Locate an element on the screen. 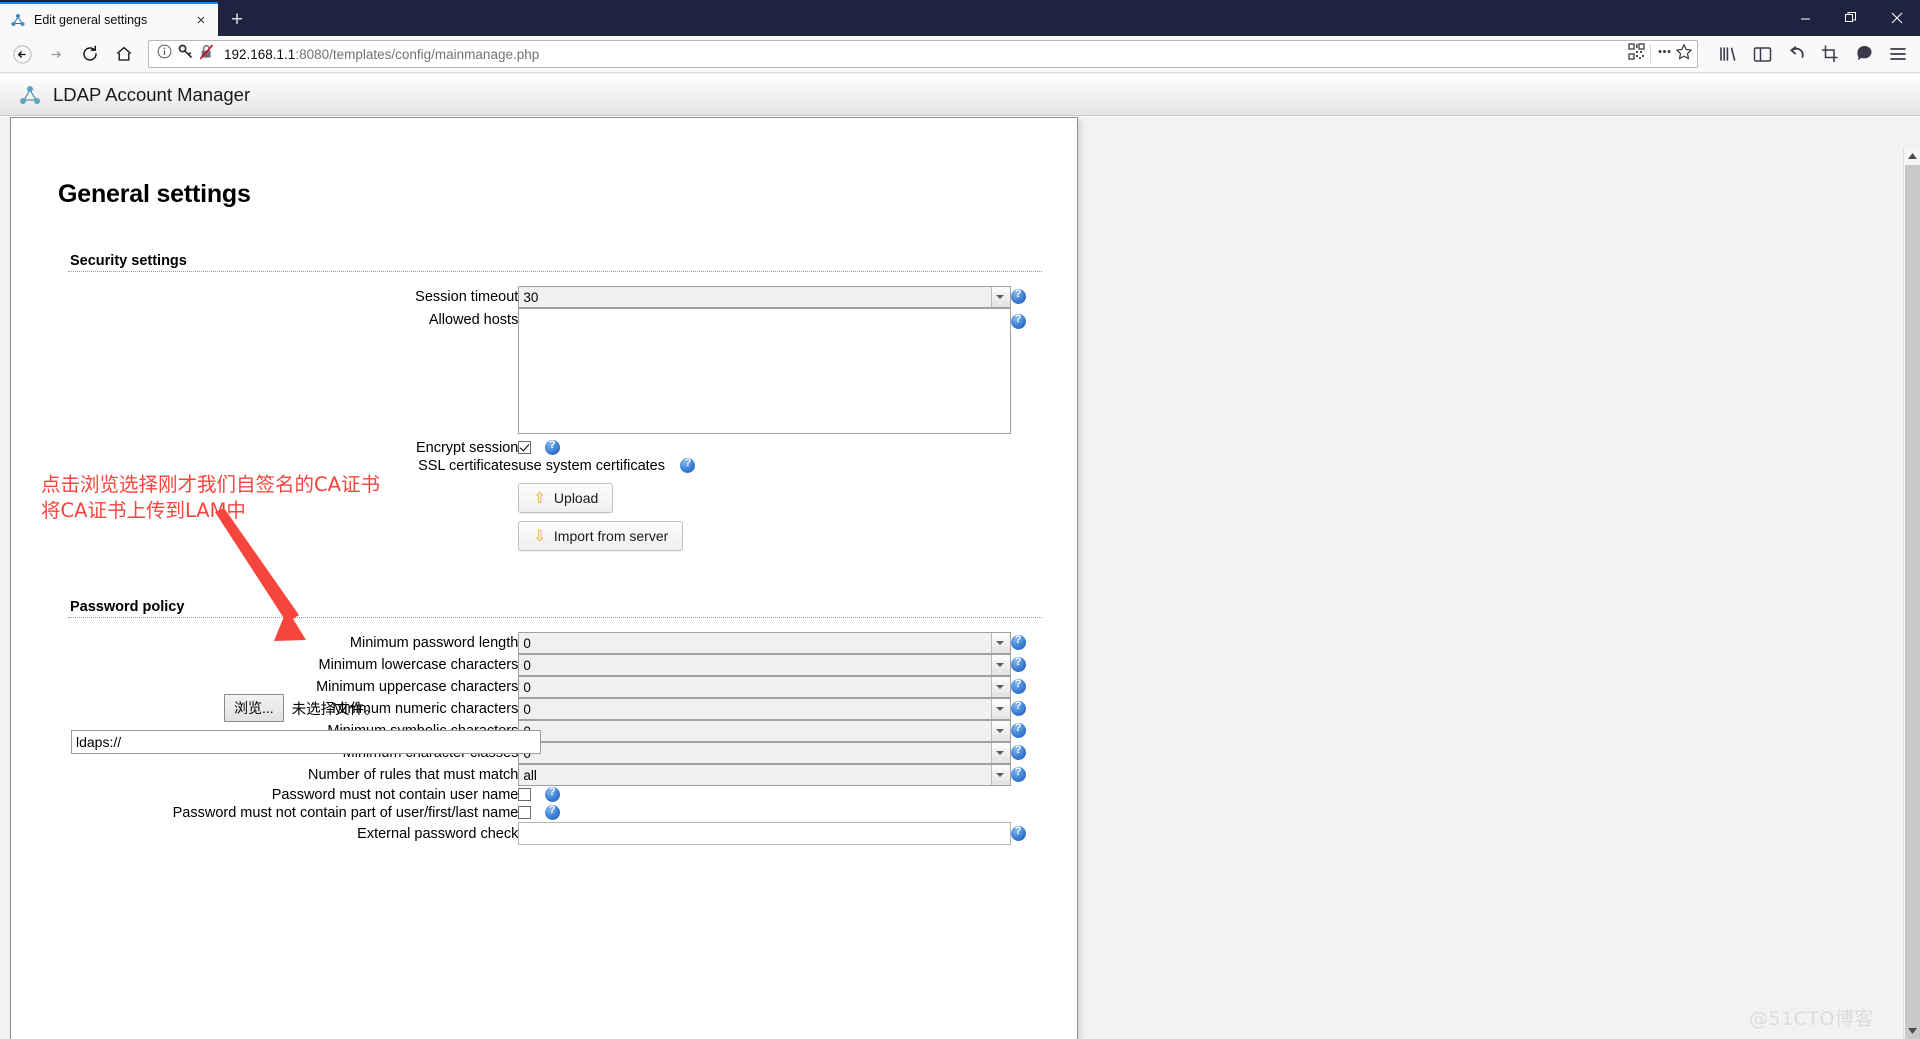 This screenshot has width=1920, height=1039. min-password-length-row: Minimum password length 0 is located at coordinates (555, 643).